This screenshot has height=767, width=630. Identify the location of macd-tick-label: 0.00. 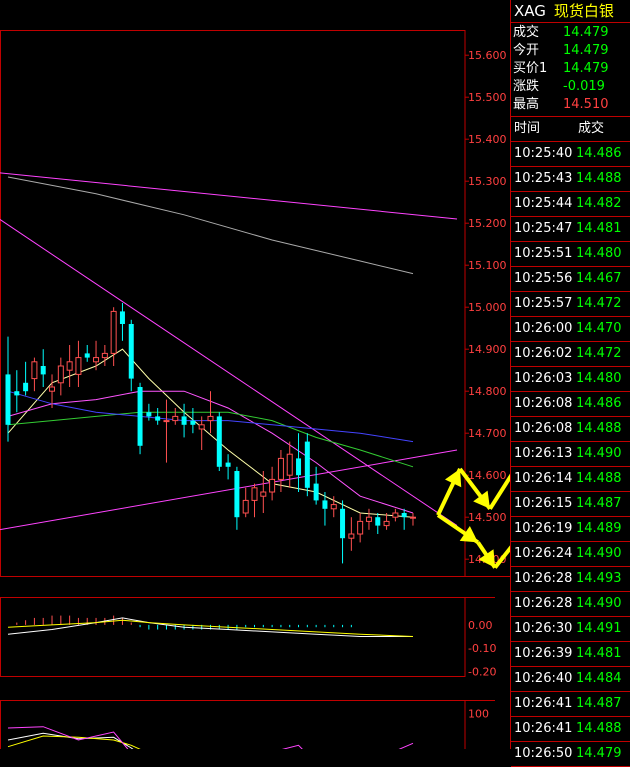
(480, 625).